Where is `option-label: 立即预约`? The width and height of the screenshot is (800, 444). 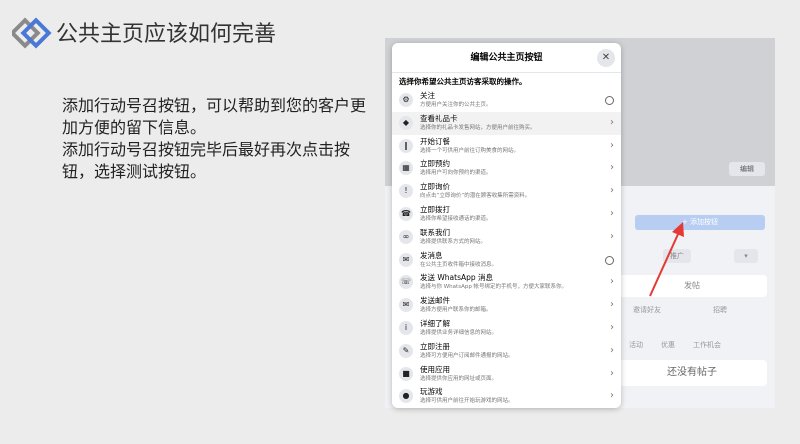 option-label: 立即预约 is located at coordinates (435, 164).